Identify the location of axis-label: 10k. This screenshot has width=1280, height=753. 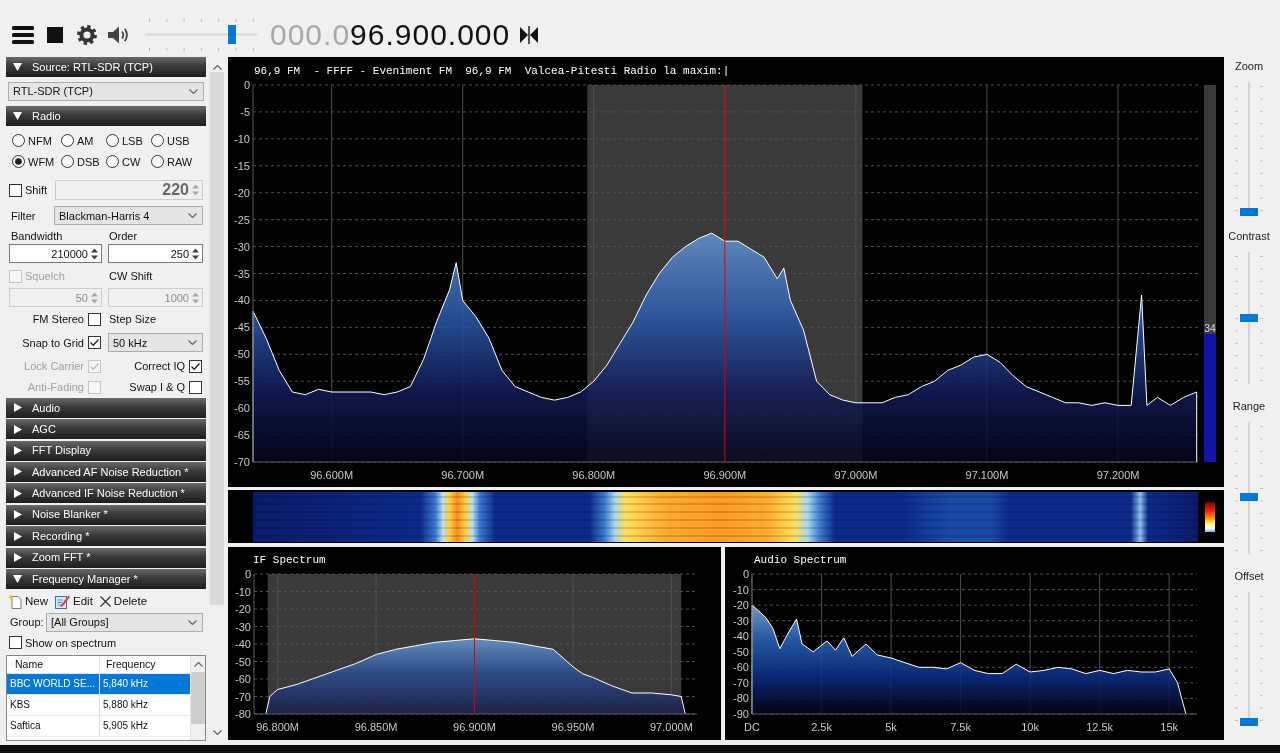
(1030, 727).